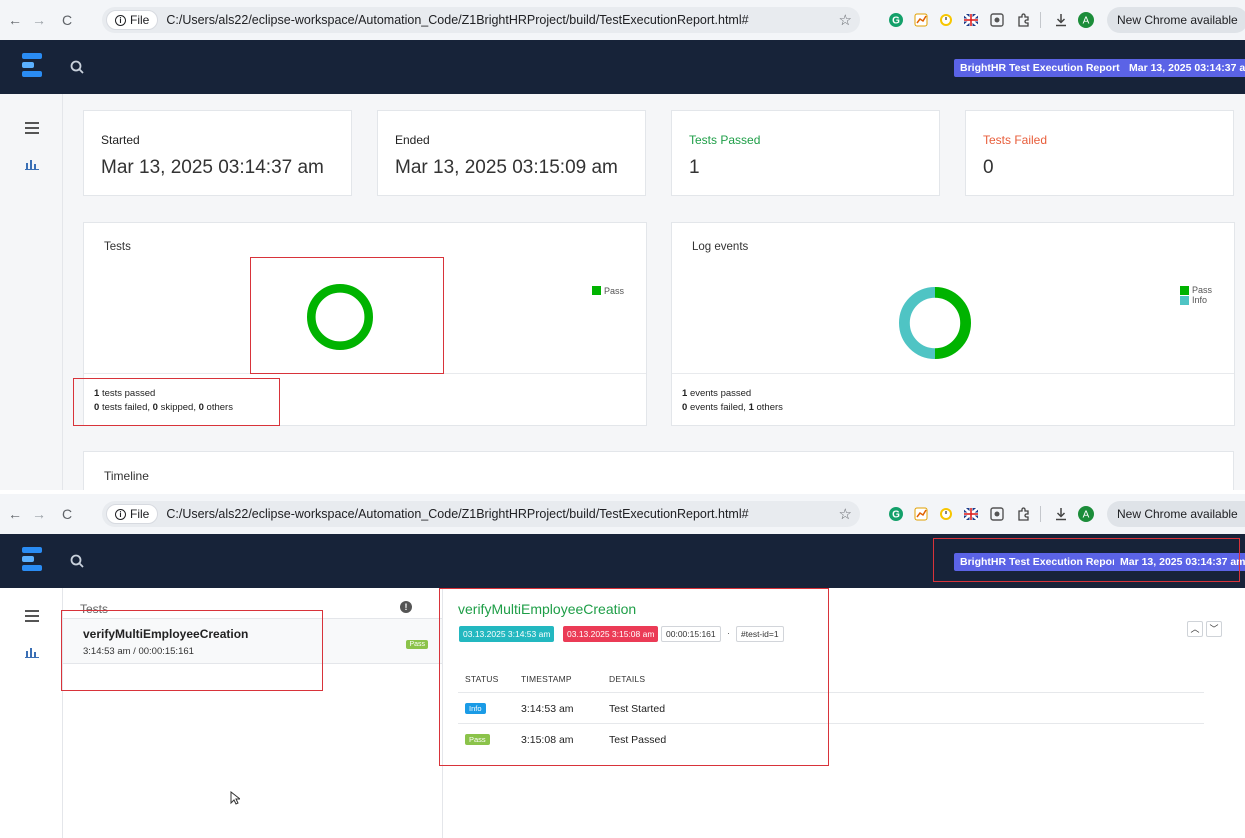 The width and height of the screenshot is (1245, 838). What do you see at coordinates (685, 393) in the screenshot?
I see `events-passed-count: 1` at bounding box center [685, 393].